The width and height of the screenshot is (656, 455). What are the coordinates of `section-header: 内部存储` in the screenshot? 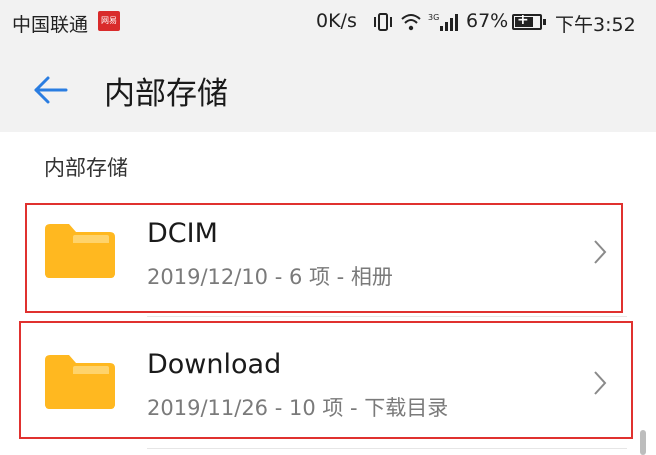 It's located at (86, 168).